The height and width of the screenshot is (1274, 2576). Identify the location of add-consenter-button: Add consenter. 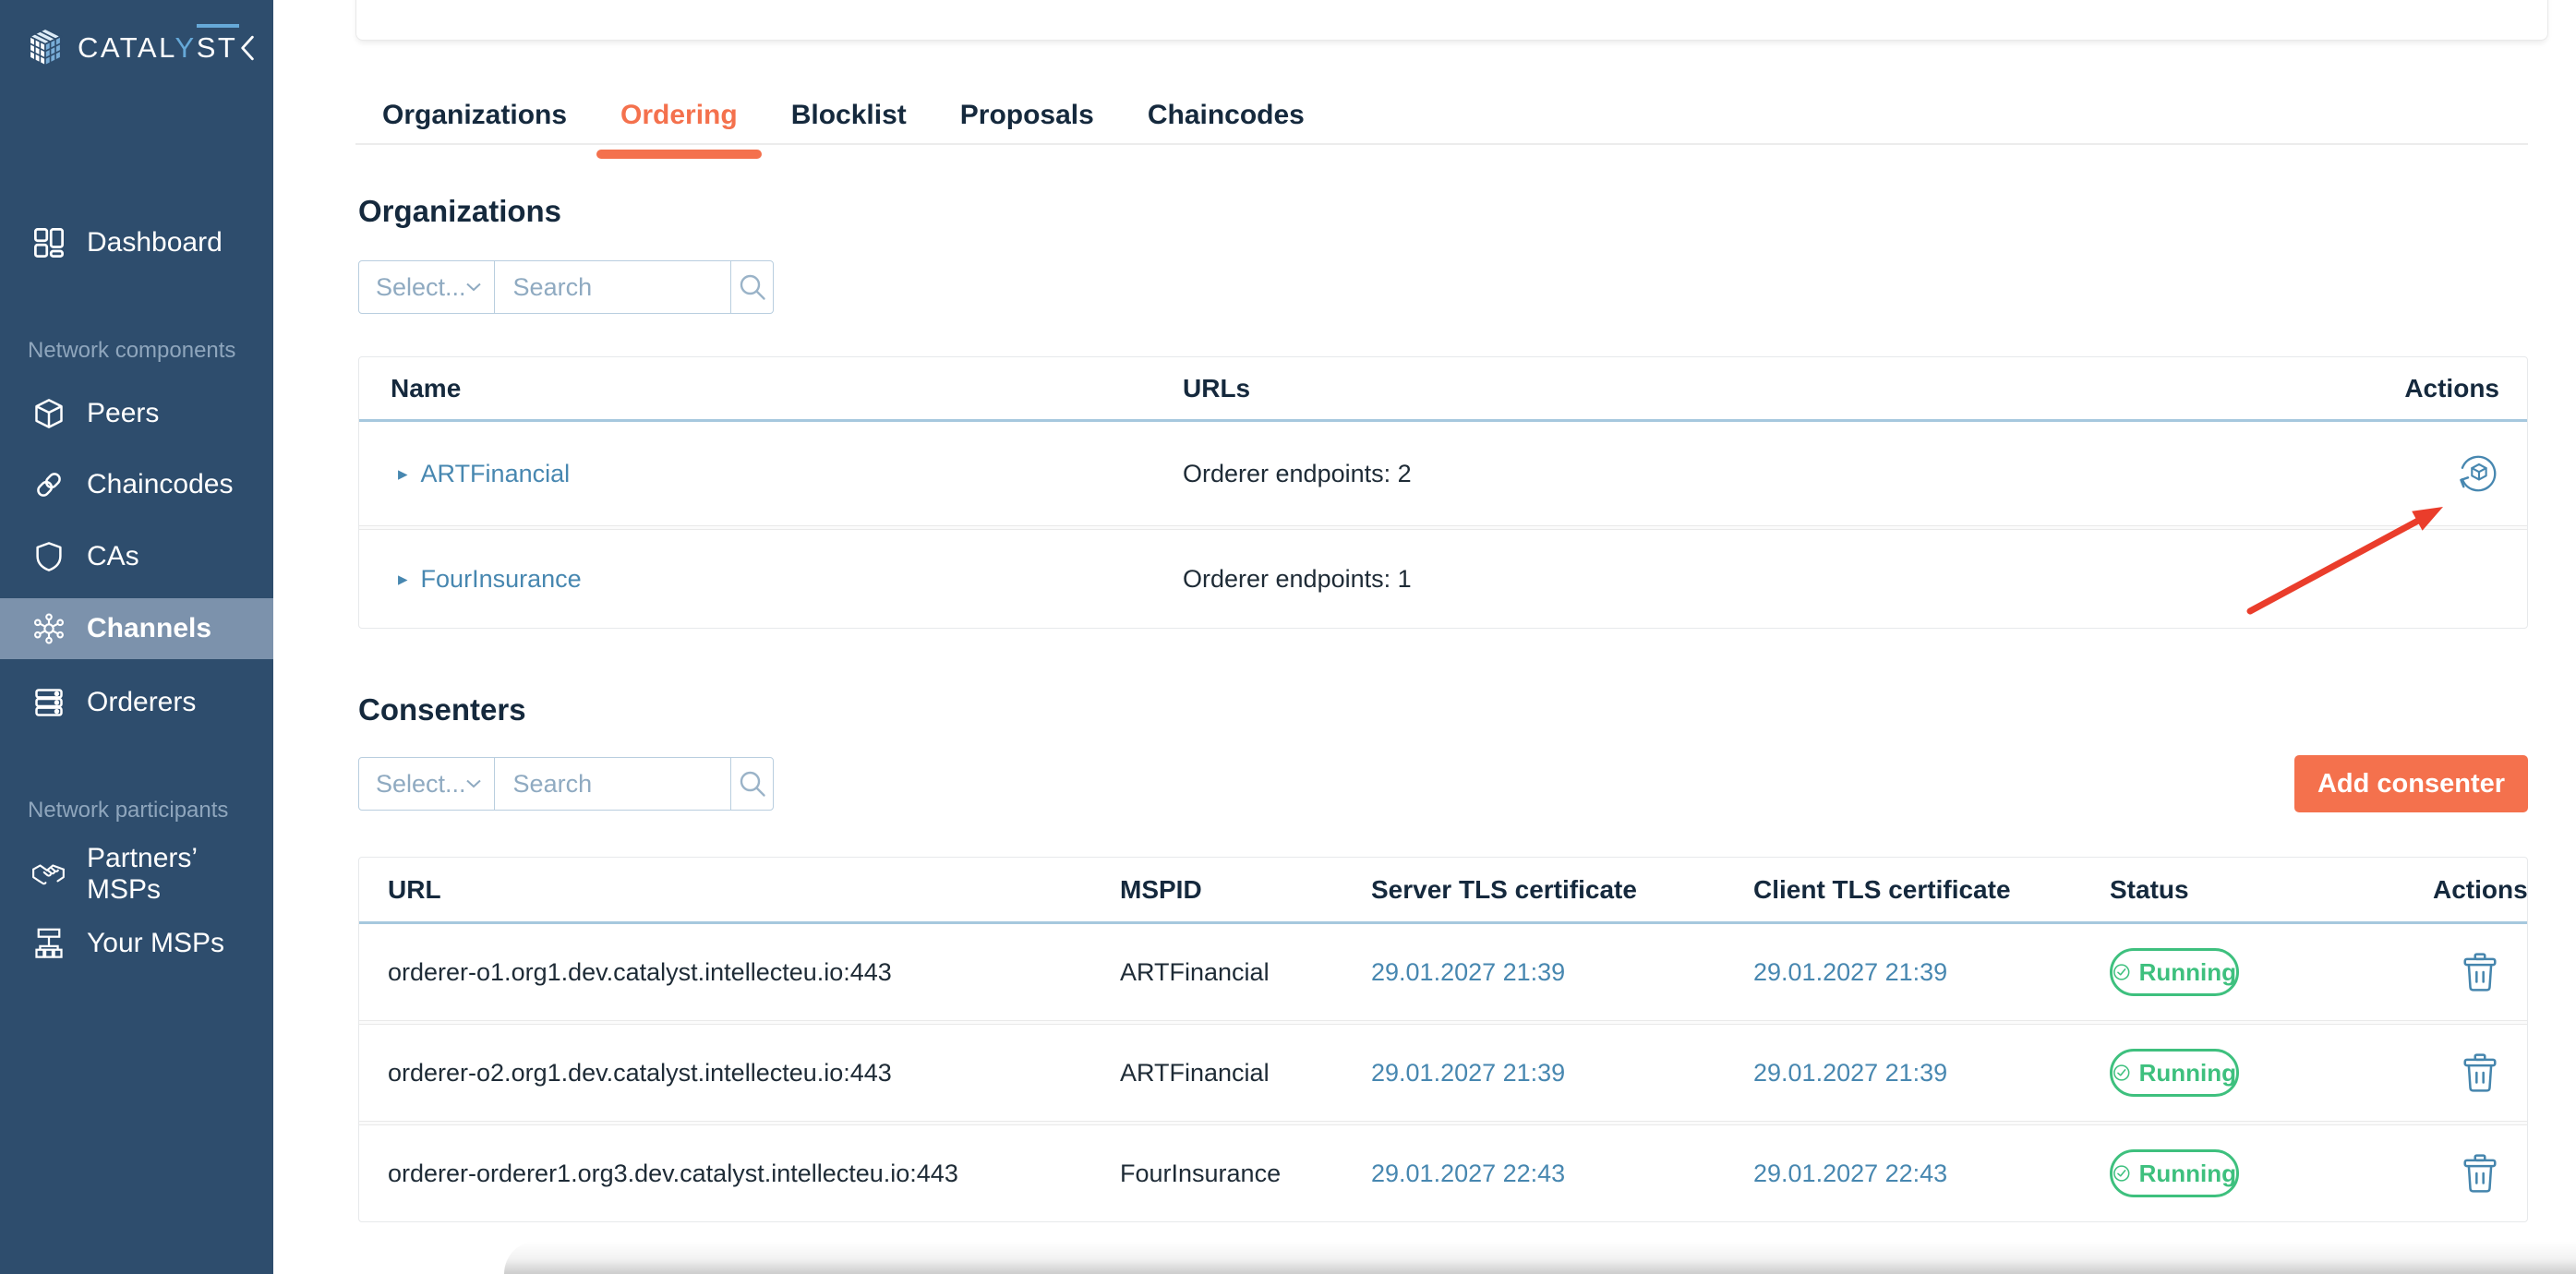
(2411, 783).